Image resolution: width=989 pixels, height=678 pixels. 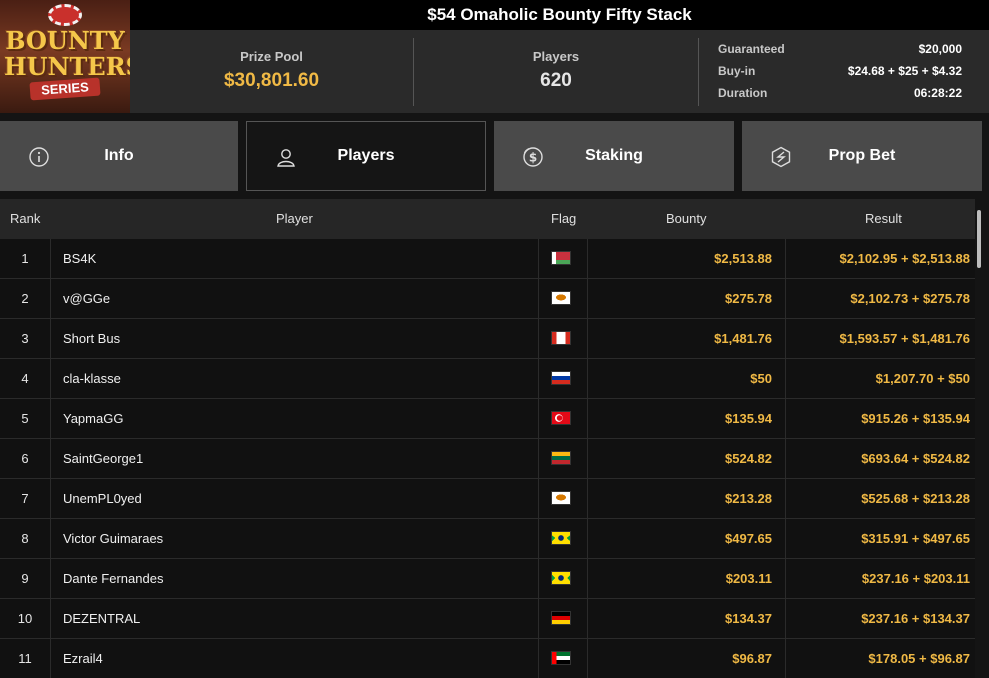 What do you see at coordinates (563, 219) in the screenshot?
I see `column-header-flag: Flag` at bounding box center [563, 219].